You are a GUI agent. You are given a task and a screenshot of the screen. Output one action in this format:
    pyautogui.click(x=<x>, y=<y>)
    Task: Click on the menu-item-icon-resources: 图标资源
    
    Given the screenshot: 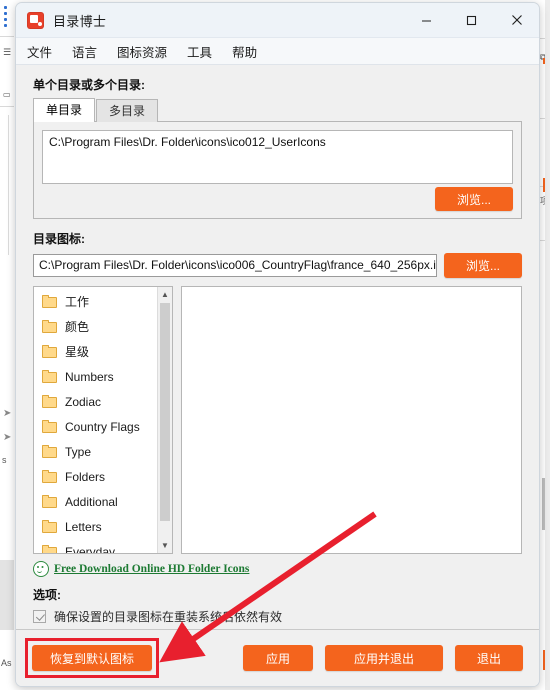 What is the action you would take?
    pyautogui.click(x=142, y=51)
    